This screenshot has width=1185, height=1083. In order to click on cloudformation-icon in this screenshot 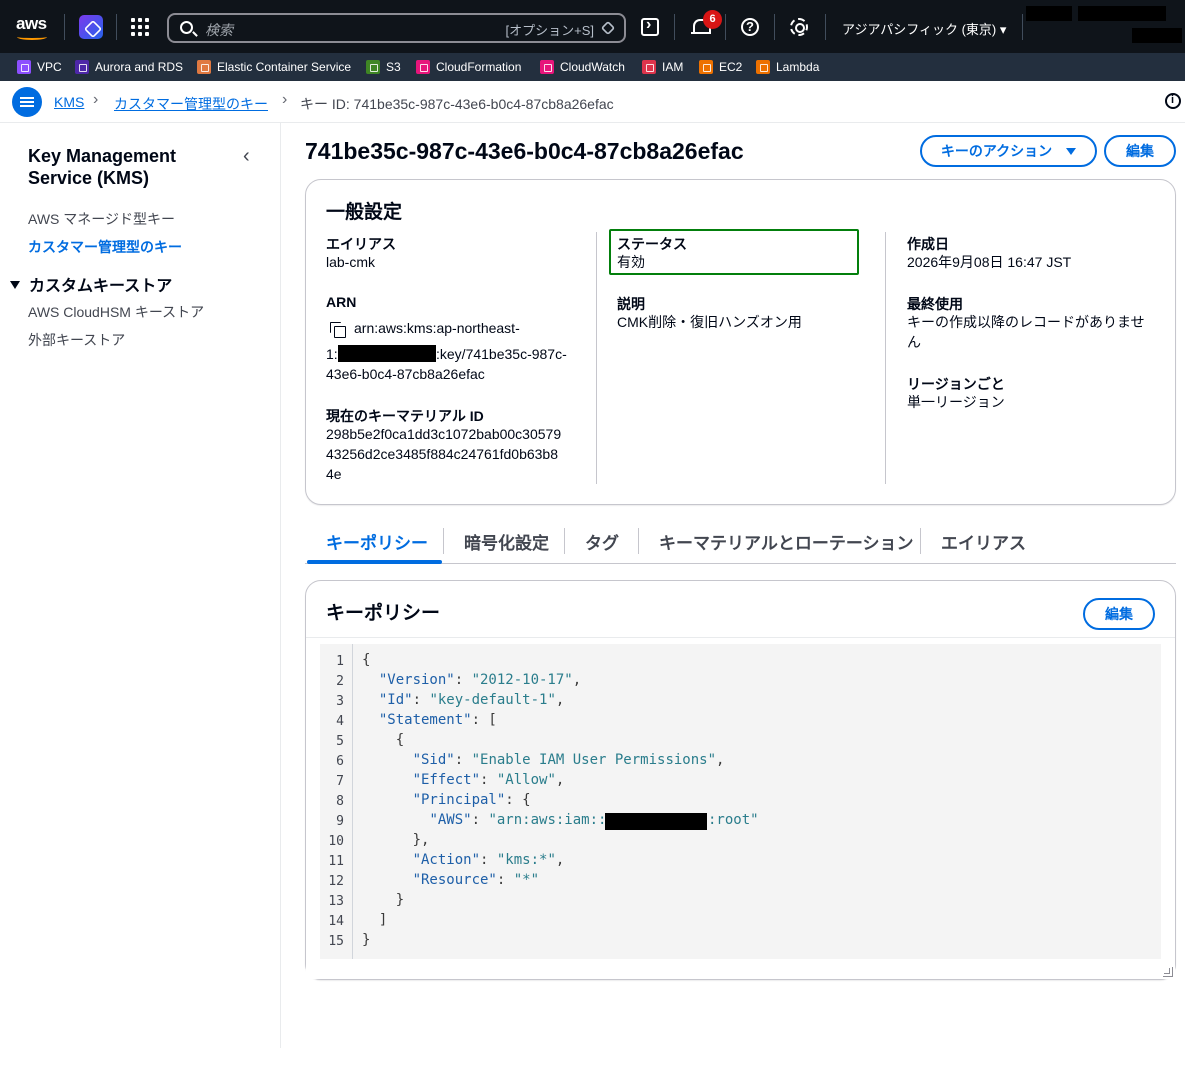, I will do `click(423, 67)`.